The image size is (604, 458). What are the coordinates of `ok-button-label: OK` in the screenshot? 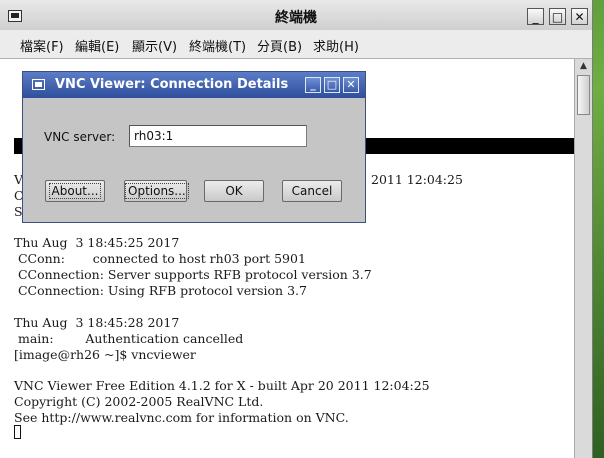 It's located at (234, 191).